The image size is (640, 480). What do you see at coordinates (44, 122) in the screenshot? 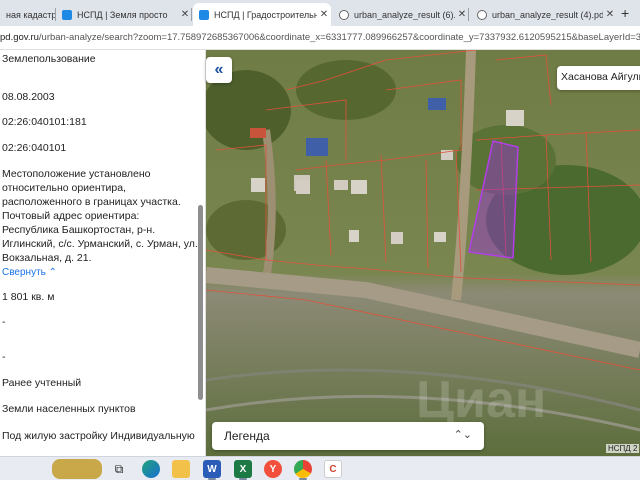
I see `cadastral-number-value: 02:26:040101:181` at bounding box center [44, 122].